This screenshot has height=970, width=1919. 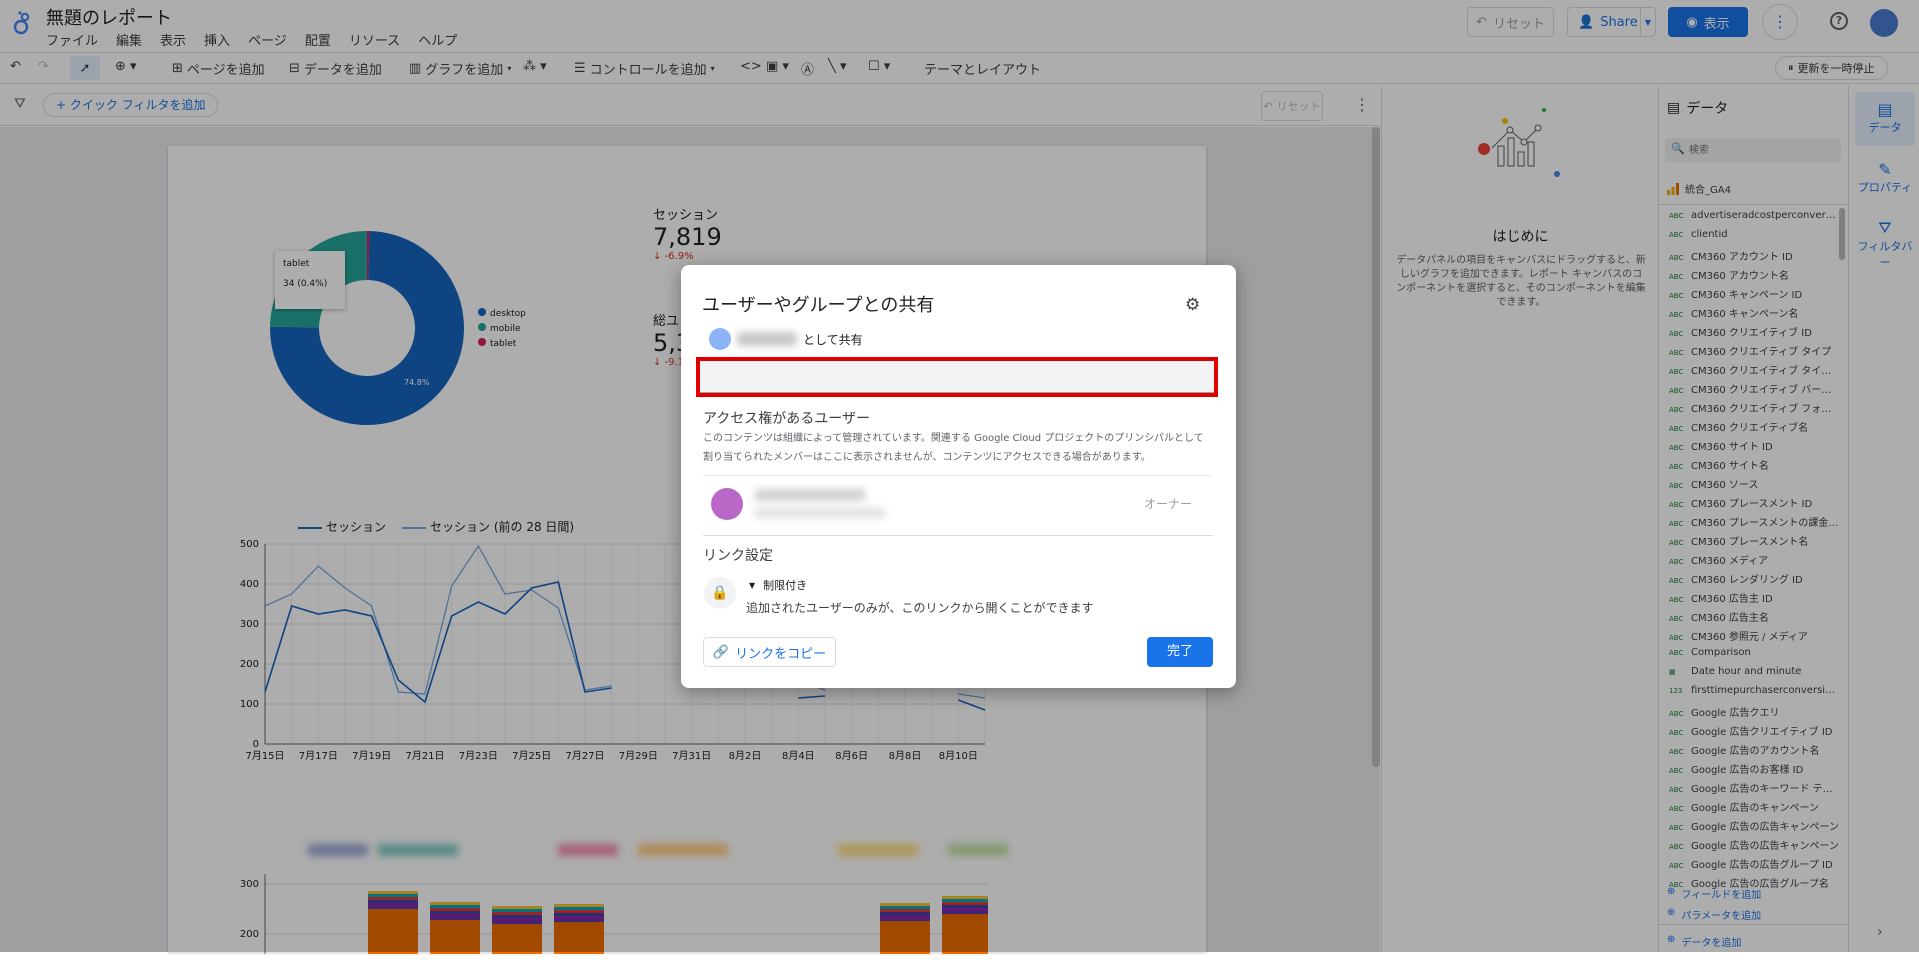 What do you see at coordinates (820, 513) in the screenshot?
I see `blurred-owner-email` at bounding box center [820, 513].